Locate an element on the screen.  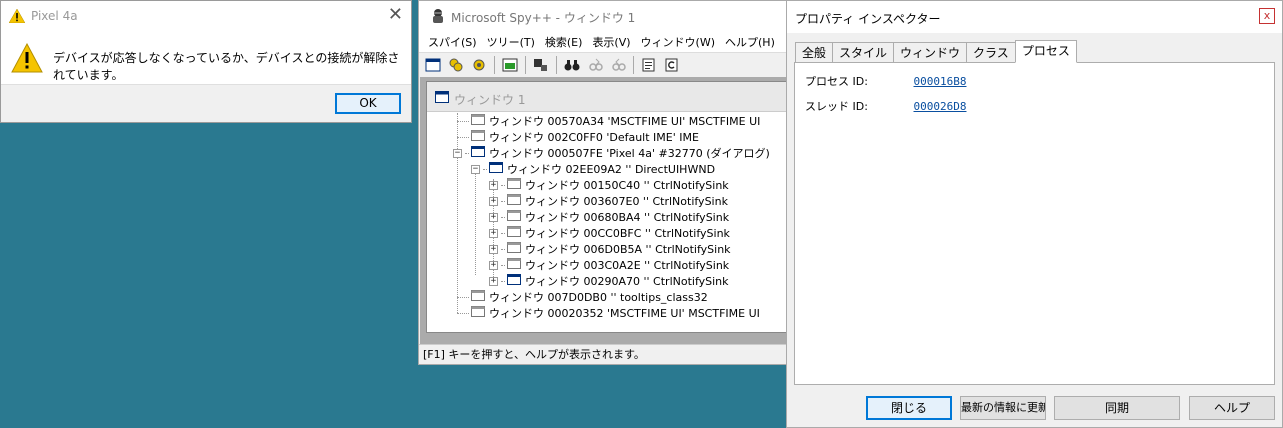
tree-node: + ウィンドウ 00150C40 '' CtrlNotifySink is located at coordinates (609, 185).